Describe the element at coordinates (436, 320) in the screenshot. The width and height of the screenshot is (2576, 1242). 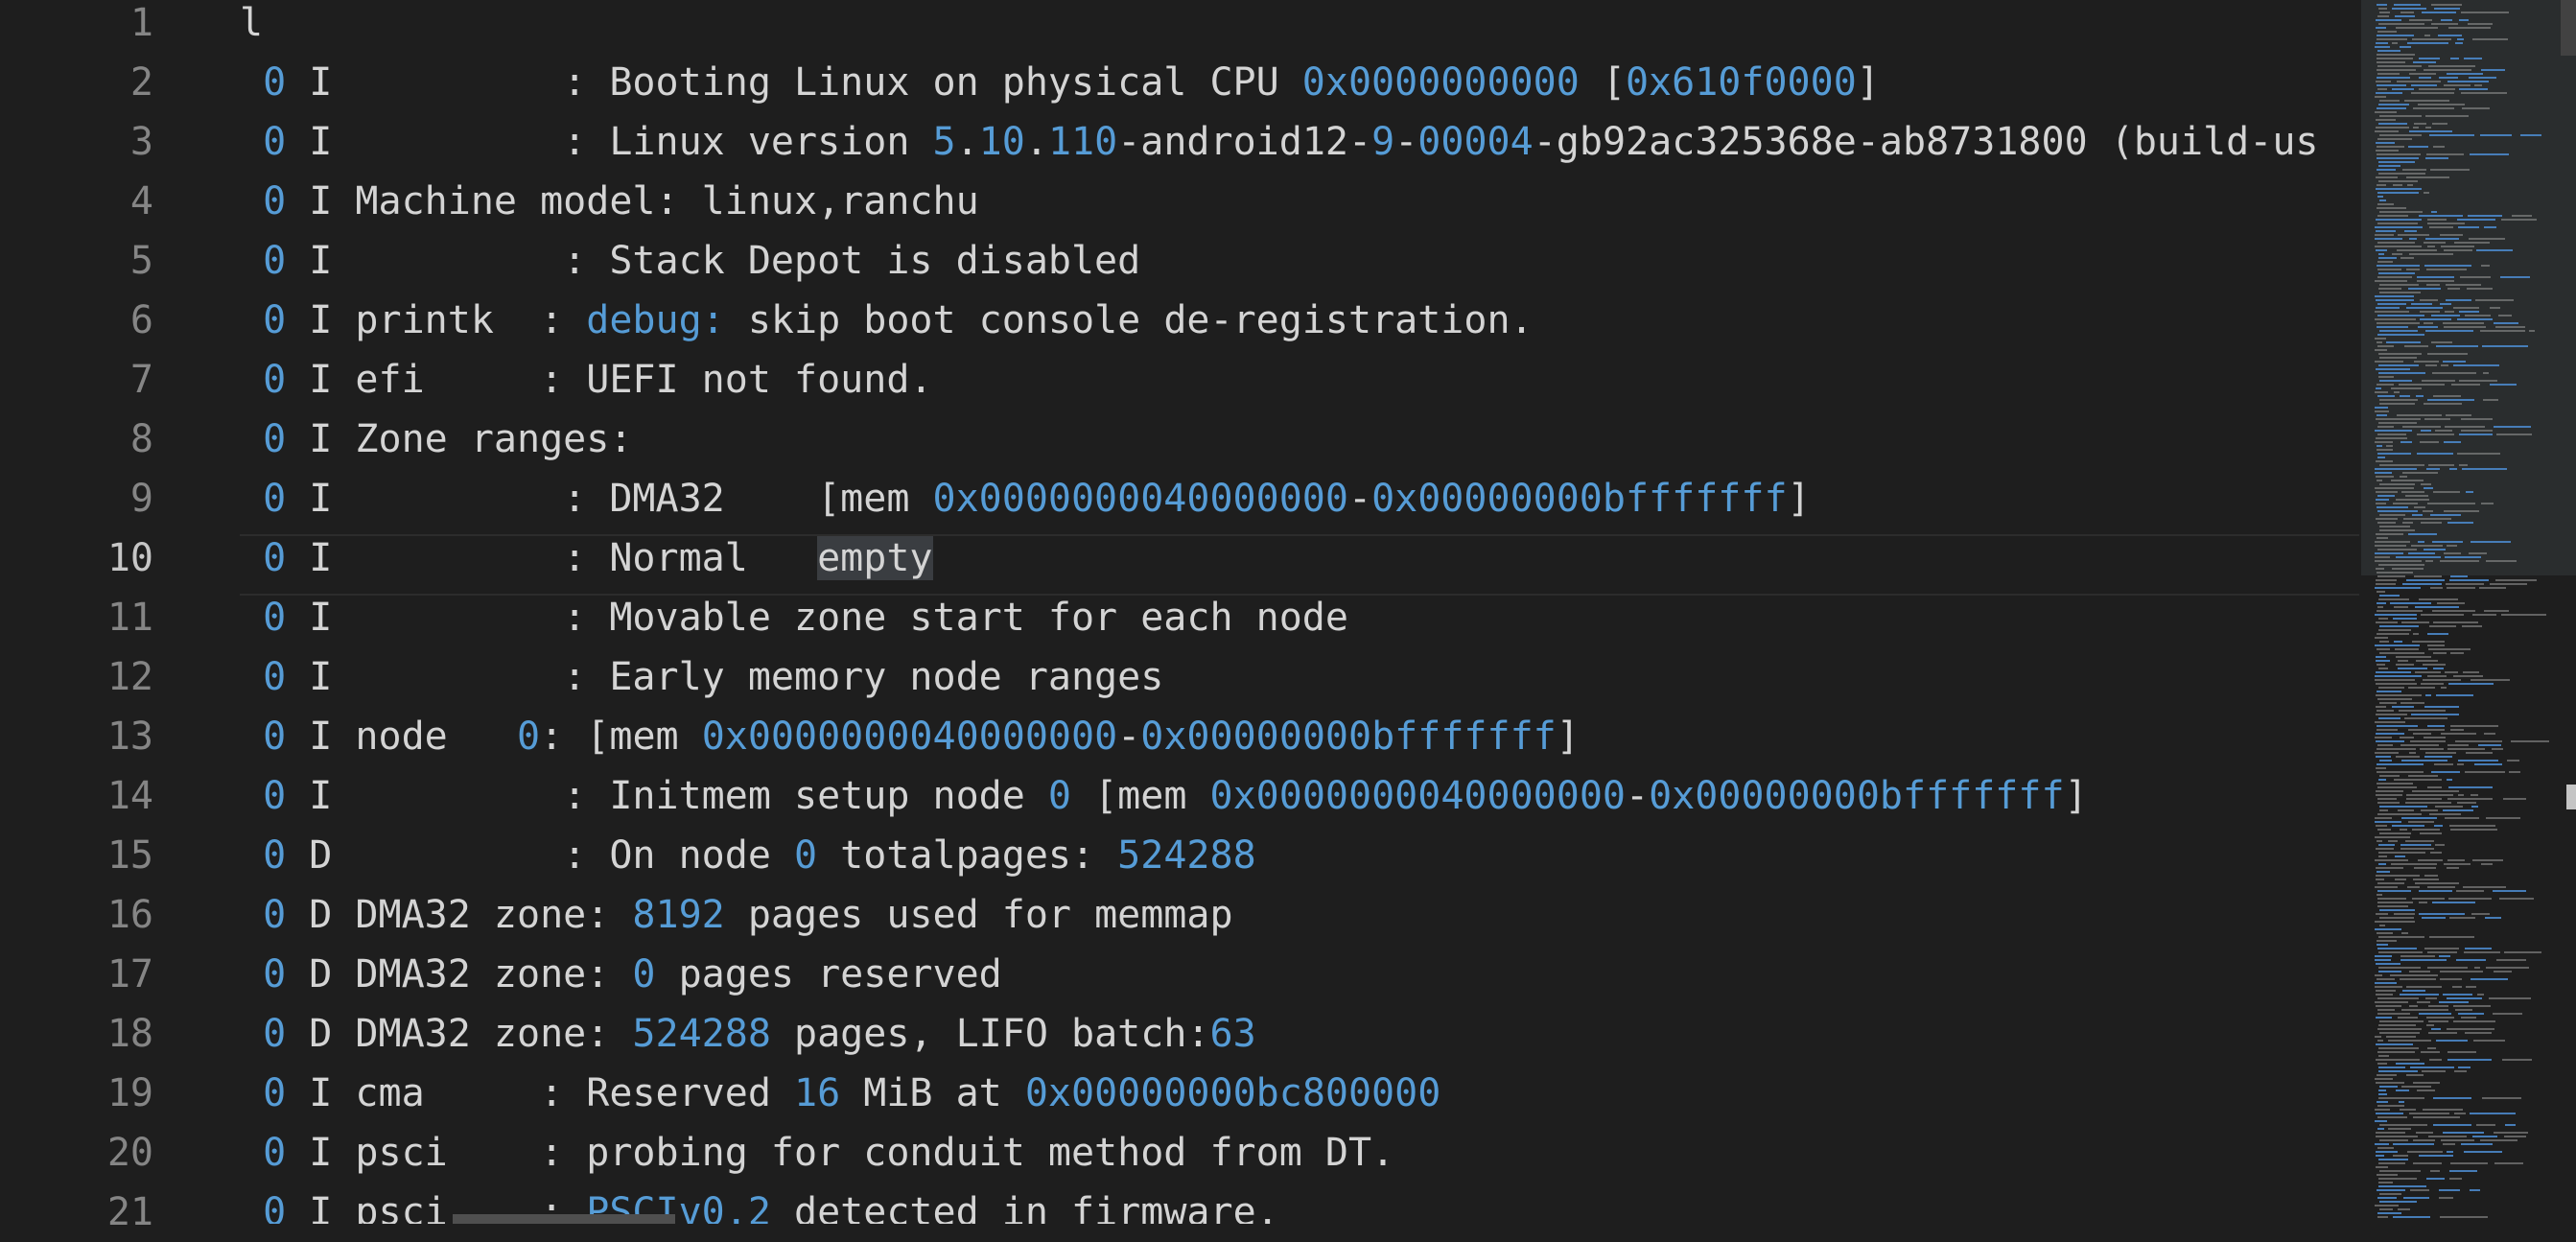
I see `text-token: I printk :` at that location.